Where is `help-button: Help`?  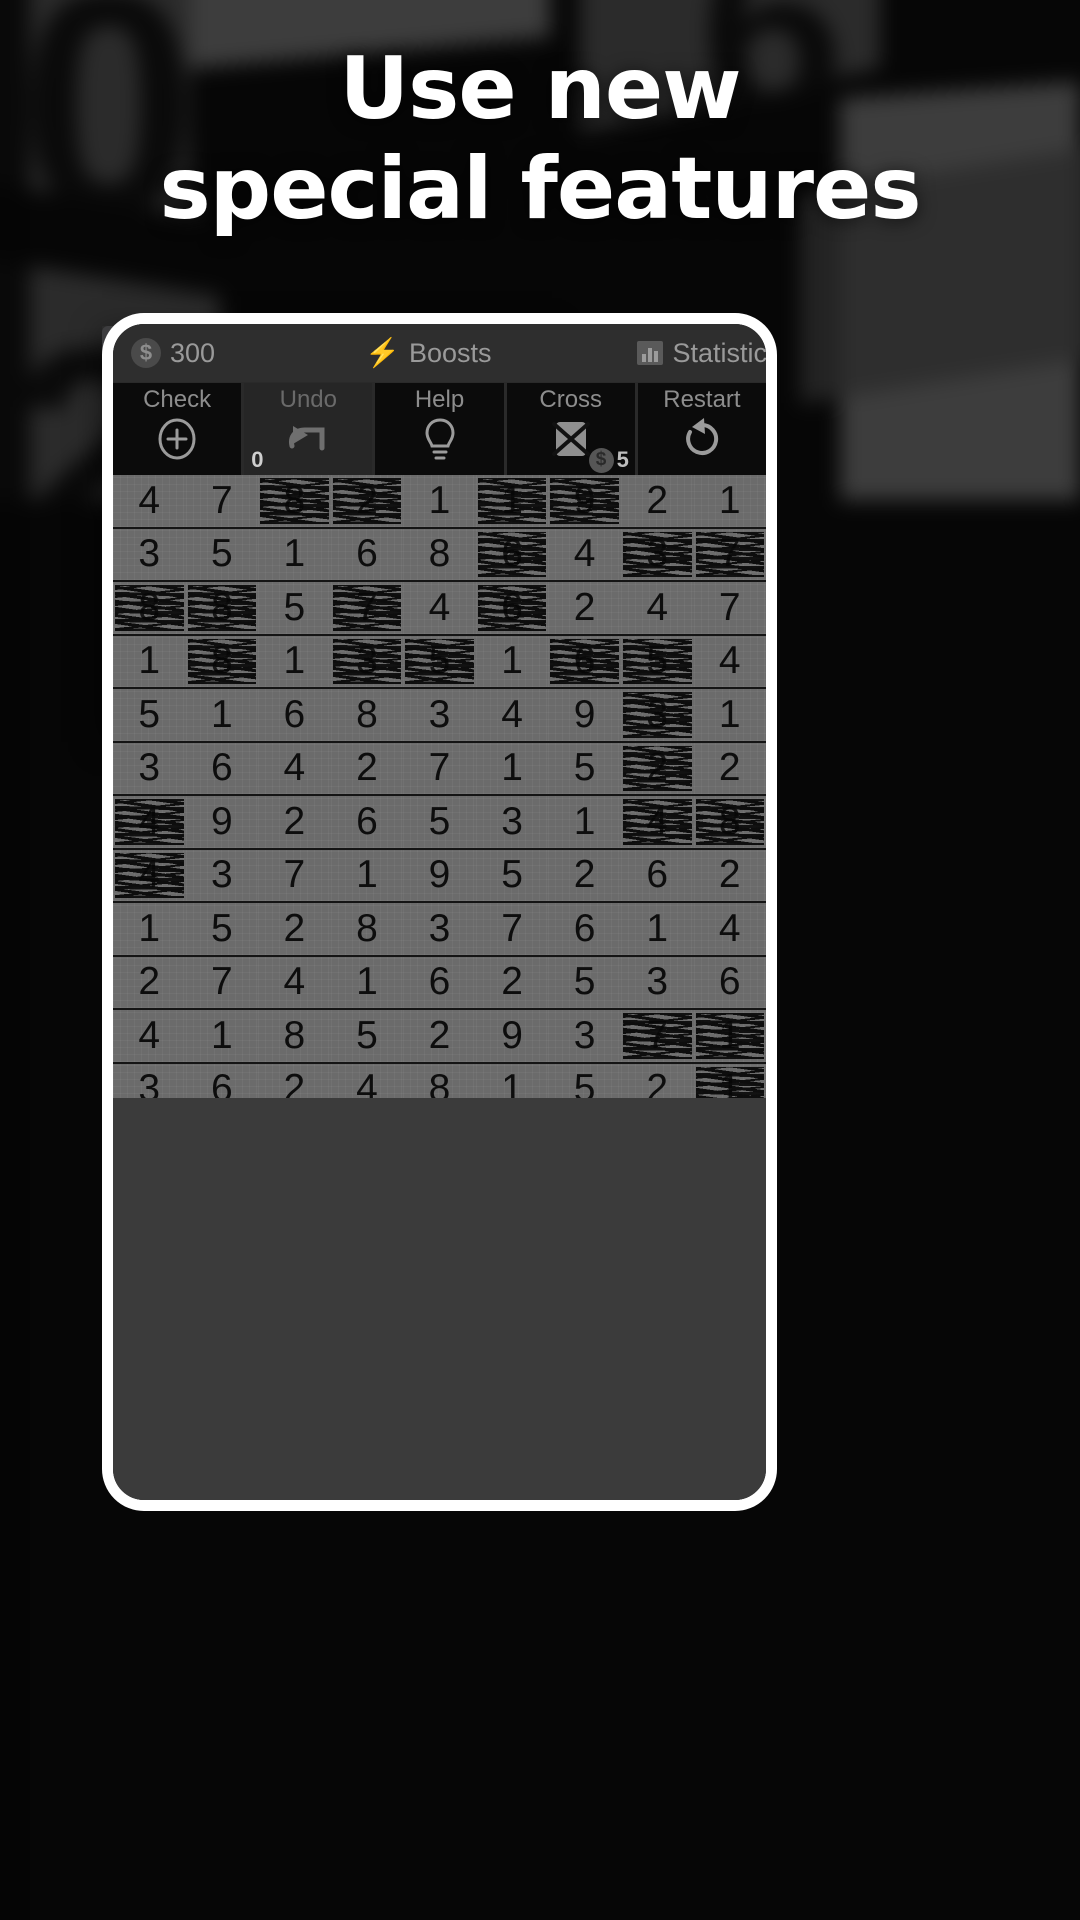
help-button: Help is located at coordinates (439, 429).